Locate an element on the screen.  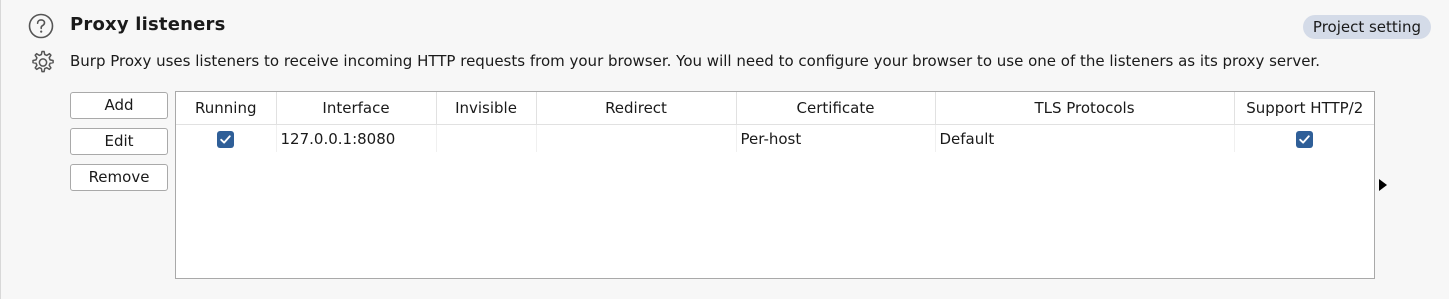
table-row: 127.0.0.1:8080 Per-host Default is located at coordinates (775, 138).